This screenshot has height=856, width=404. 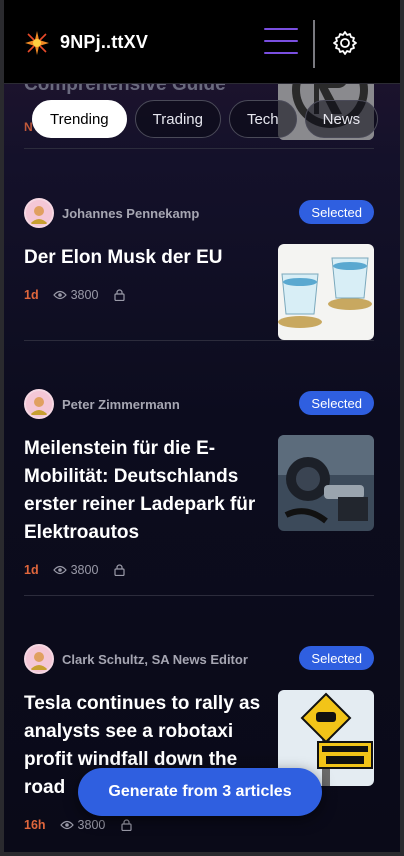 I want to click on article-age: 16h, so click(x=35, y=825).